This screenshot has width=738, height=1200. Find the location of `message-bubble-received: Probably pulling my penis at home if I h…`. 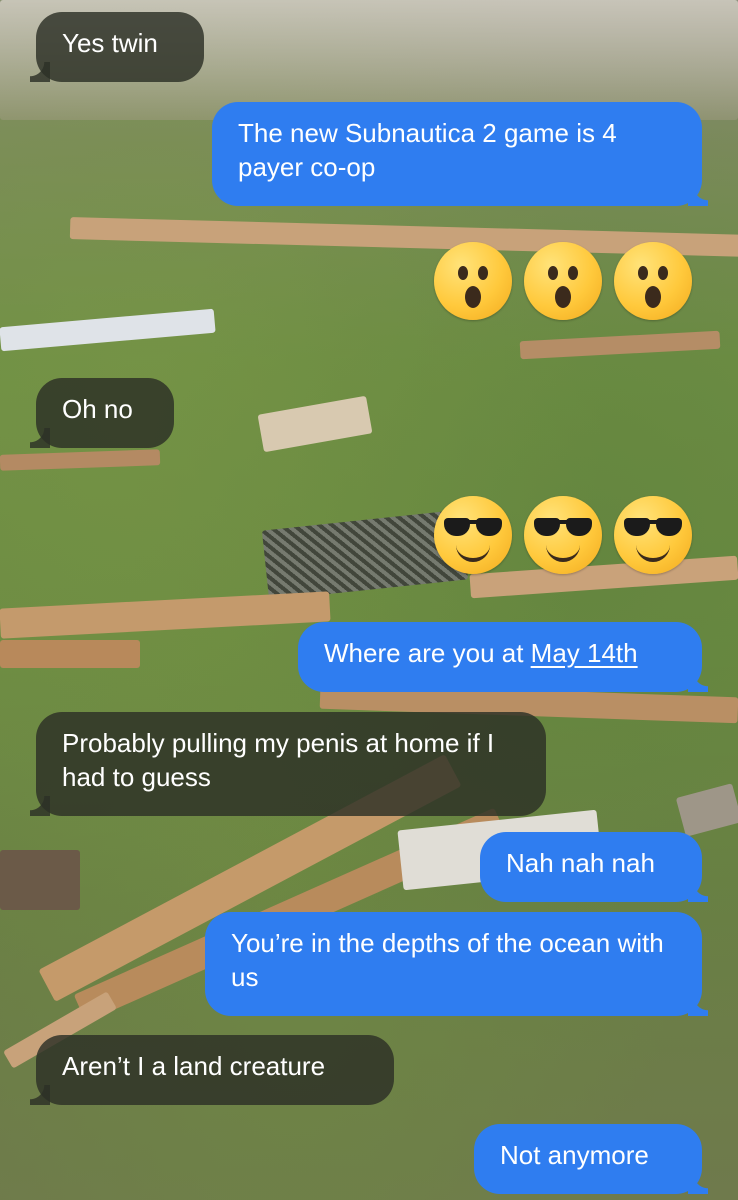

message-bubble-received: Probably pulling my penis at home if I h… is located at coordinates (288, 764).